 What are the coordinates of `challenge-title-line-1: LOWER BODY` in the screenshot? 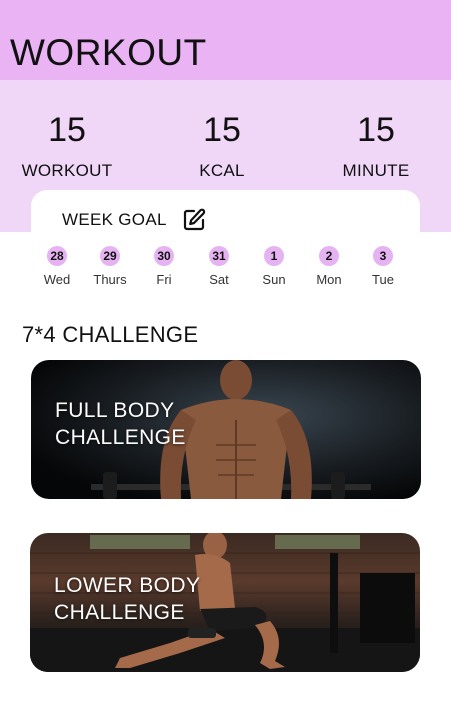 It's located at (127, 585).